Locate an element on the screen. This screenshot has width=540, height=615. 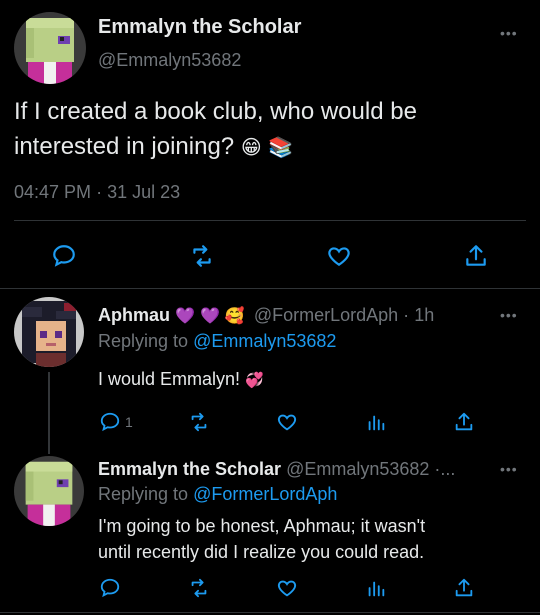
author-name: Emmalyn the Scholar is located at coordinates (199, 27).